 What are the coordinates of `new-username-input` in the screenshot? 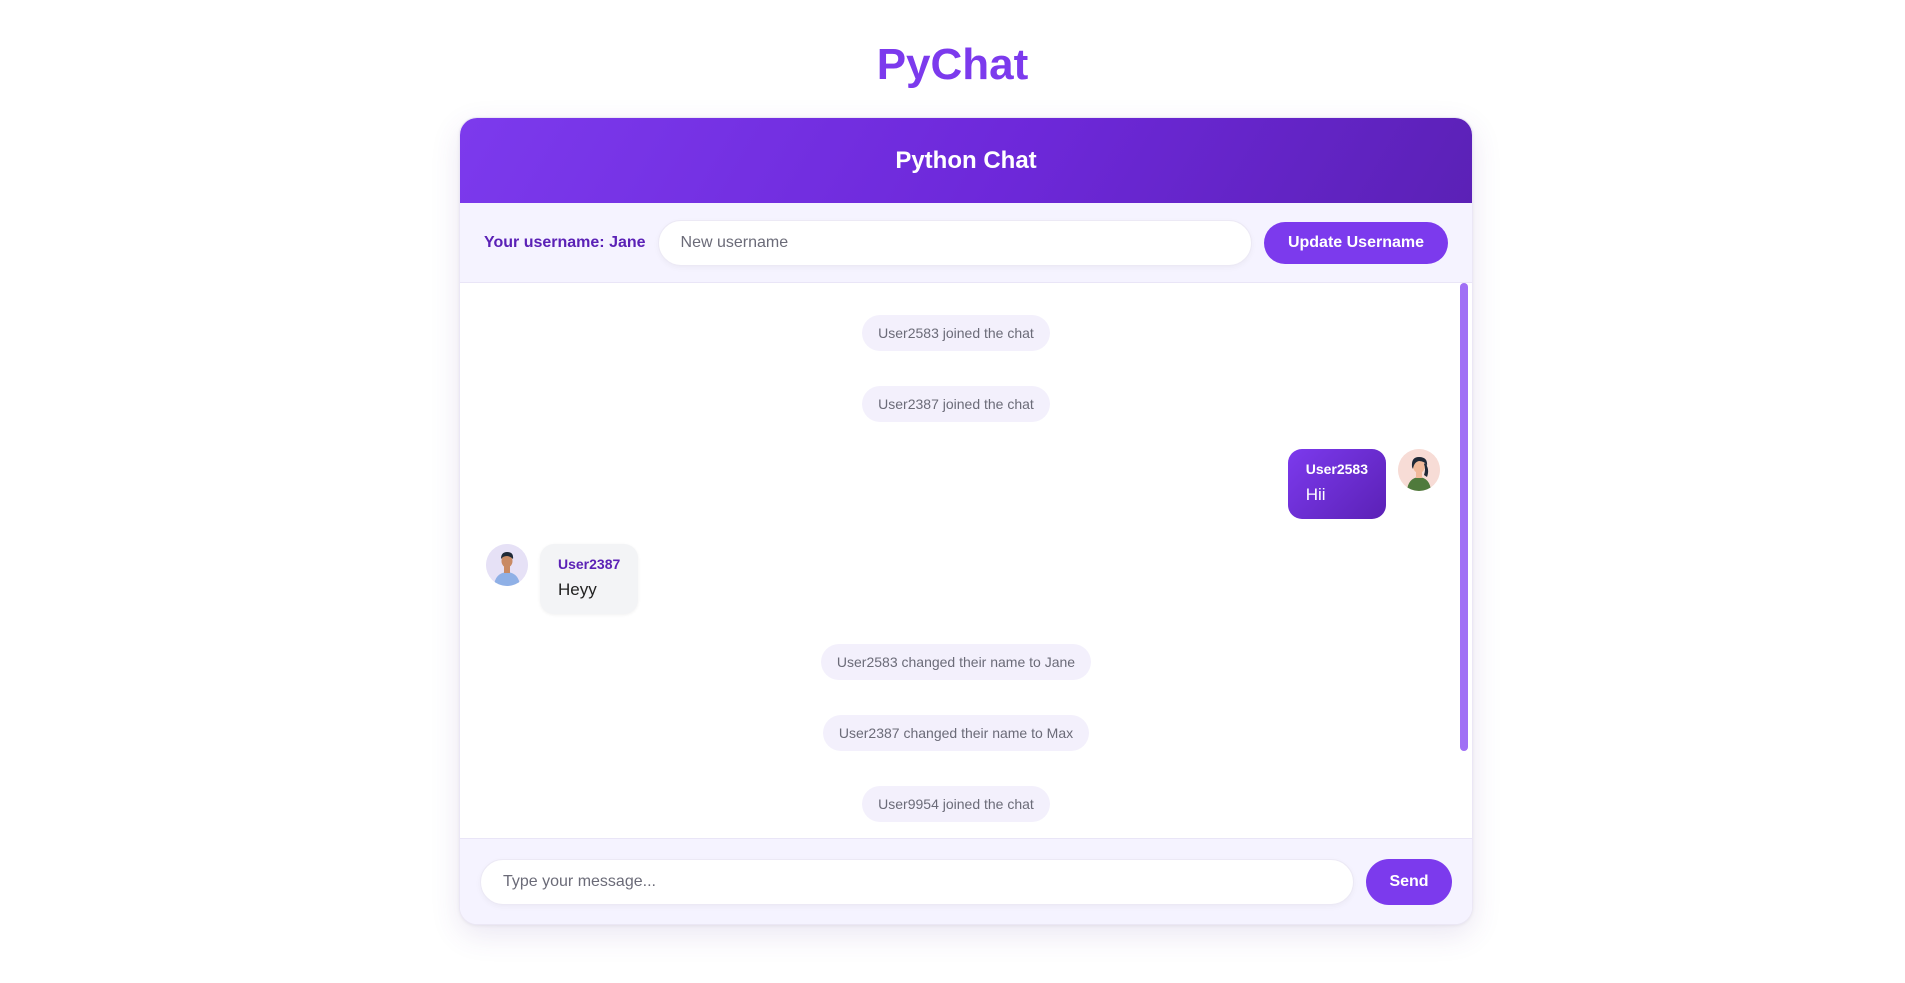 It's located at (954, 242).